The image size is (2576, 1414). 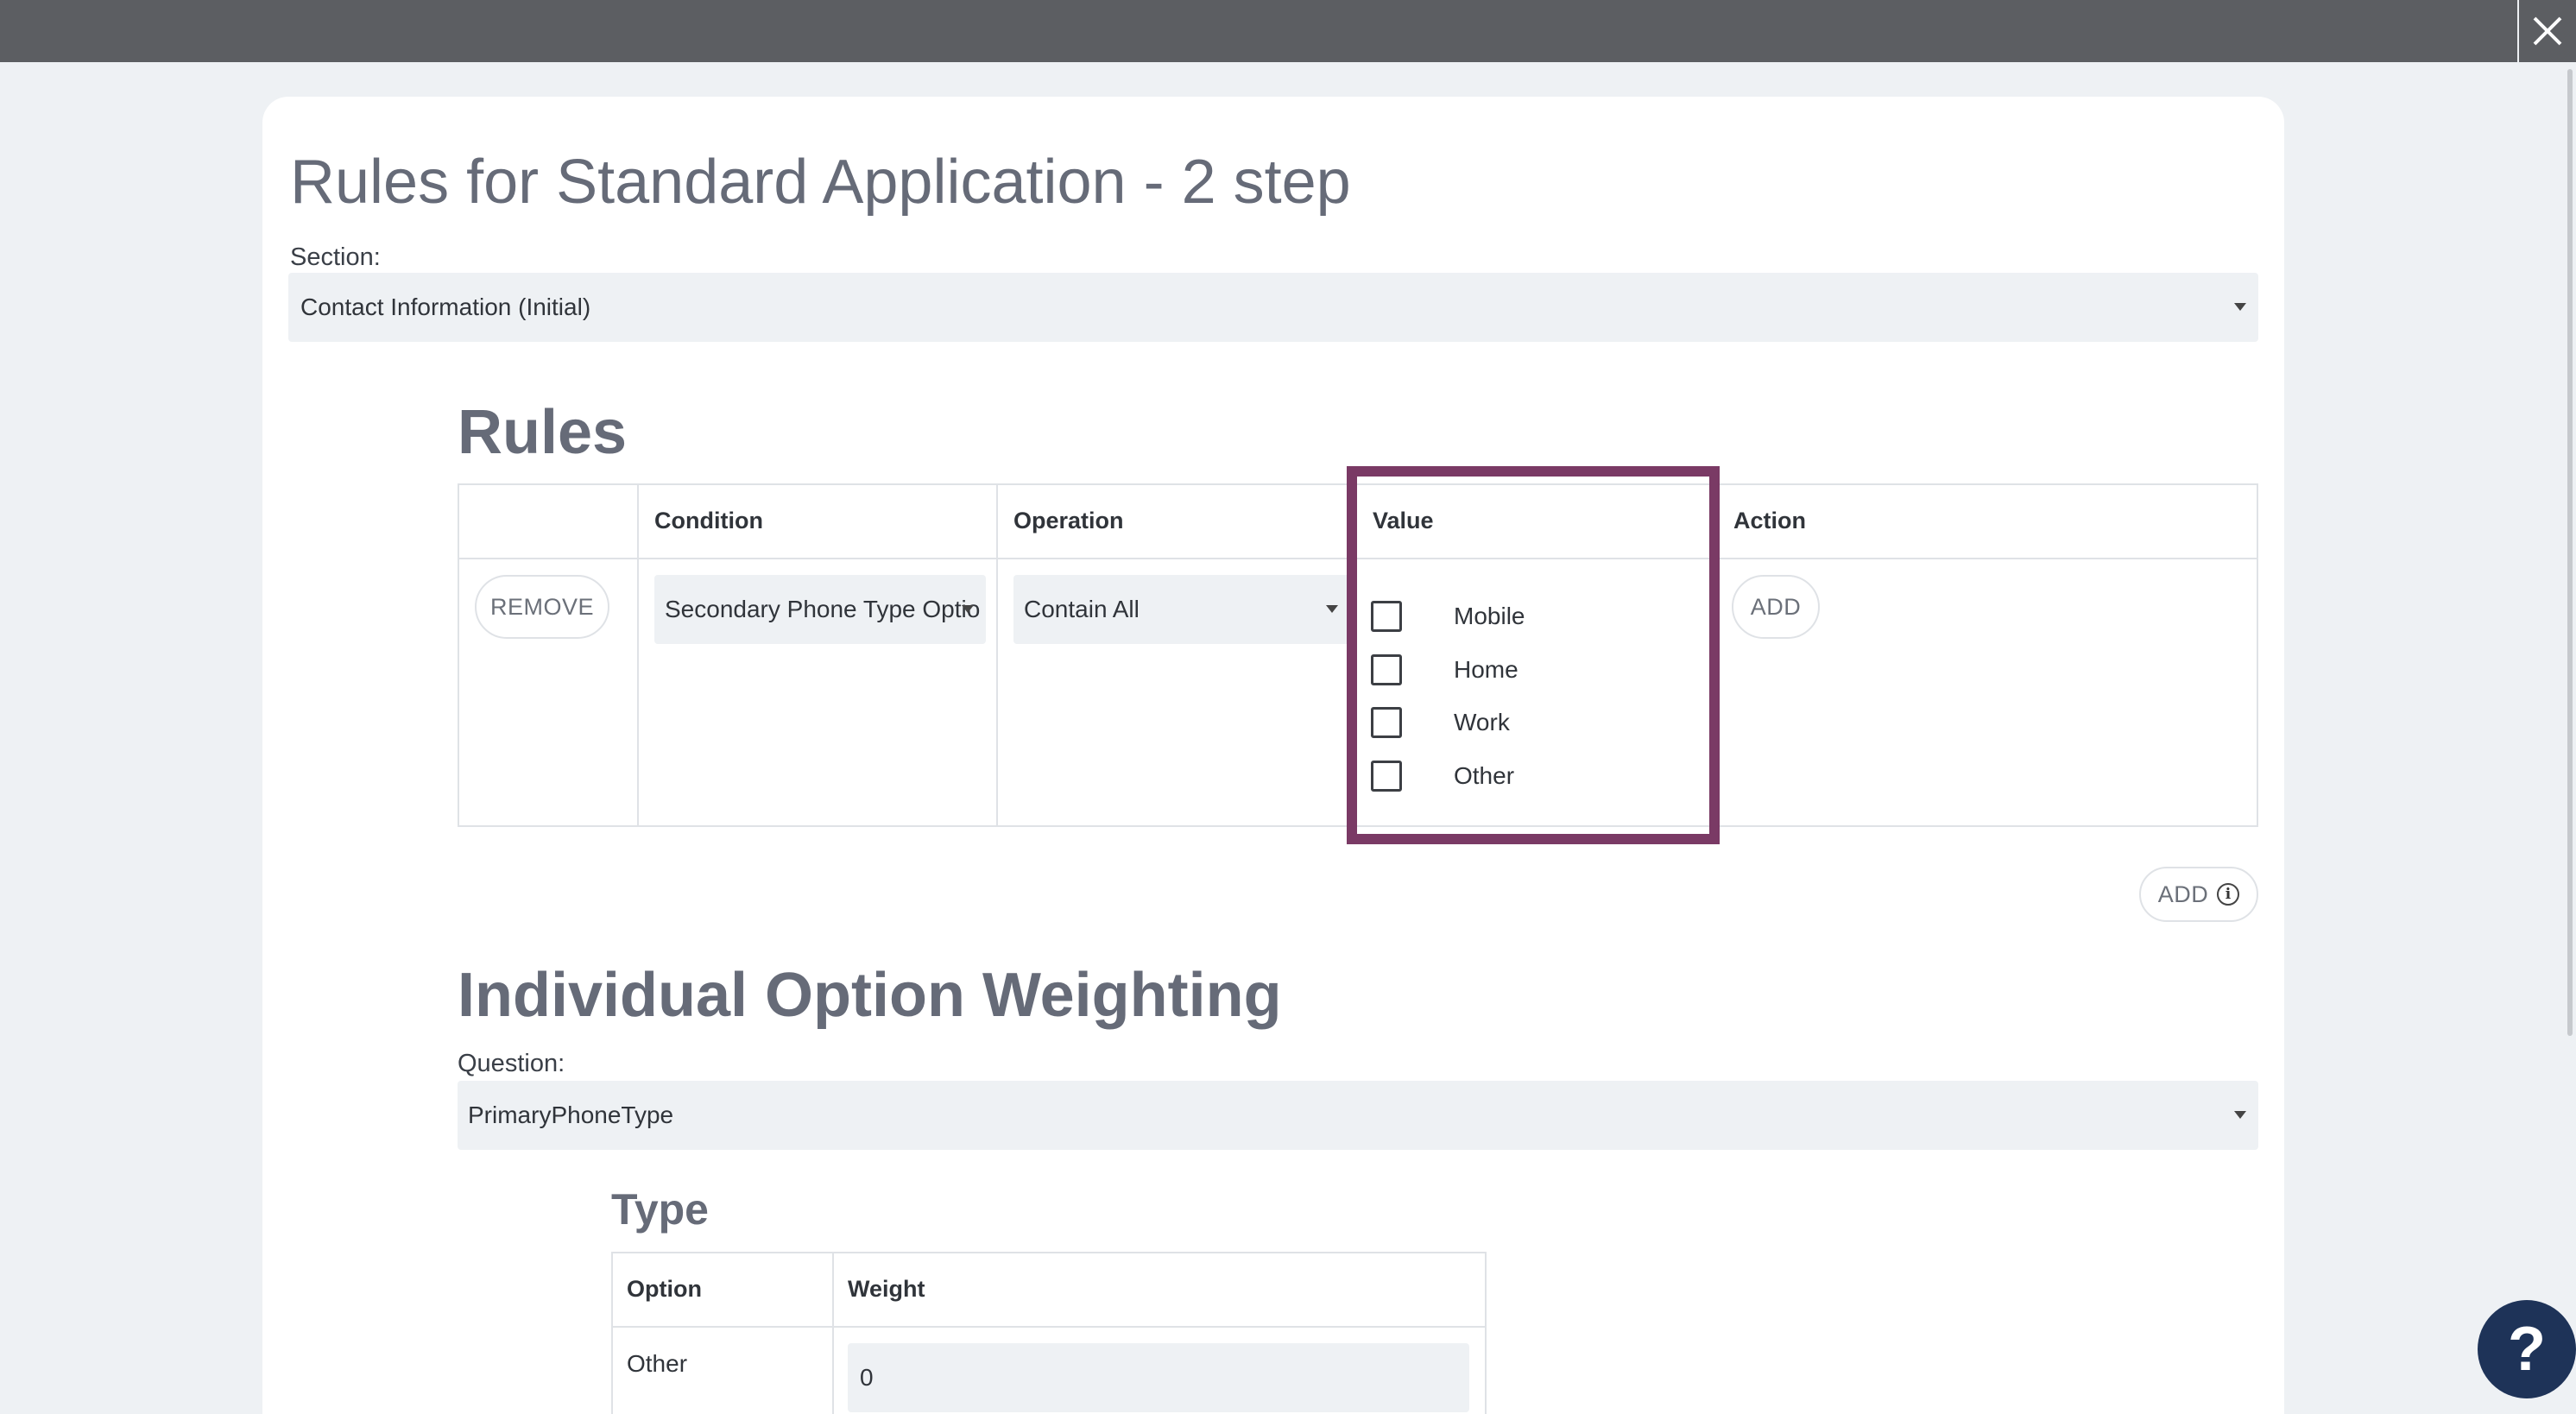 What do you see at coordinates (660, 1209) in the screenshot?
I see `type-heading: Type` at bounding box center [660, 1209].